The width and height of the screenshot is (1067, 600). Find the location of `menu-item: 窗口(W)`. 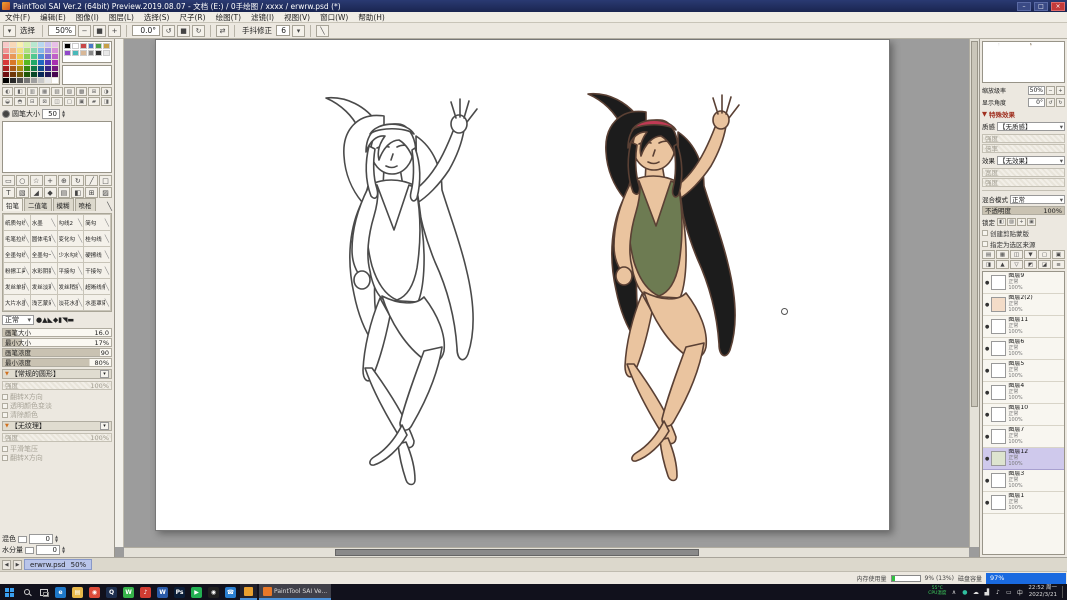

menu-item: 窗口(W) is located at coordinates (334, 17).